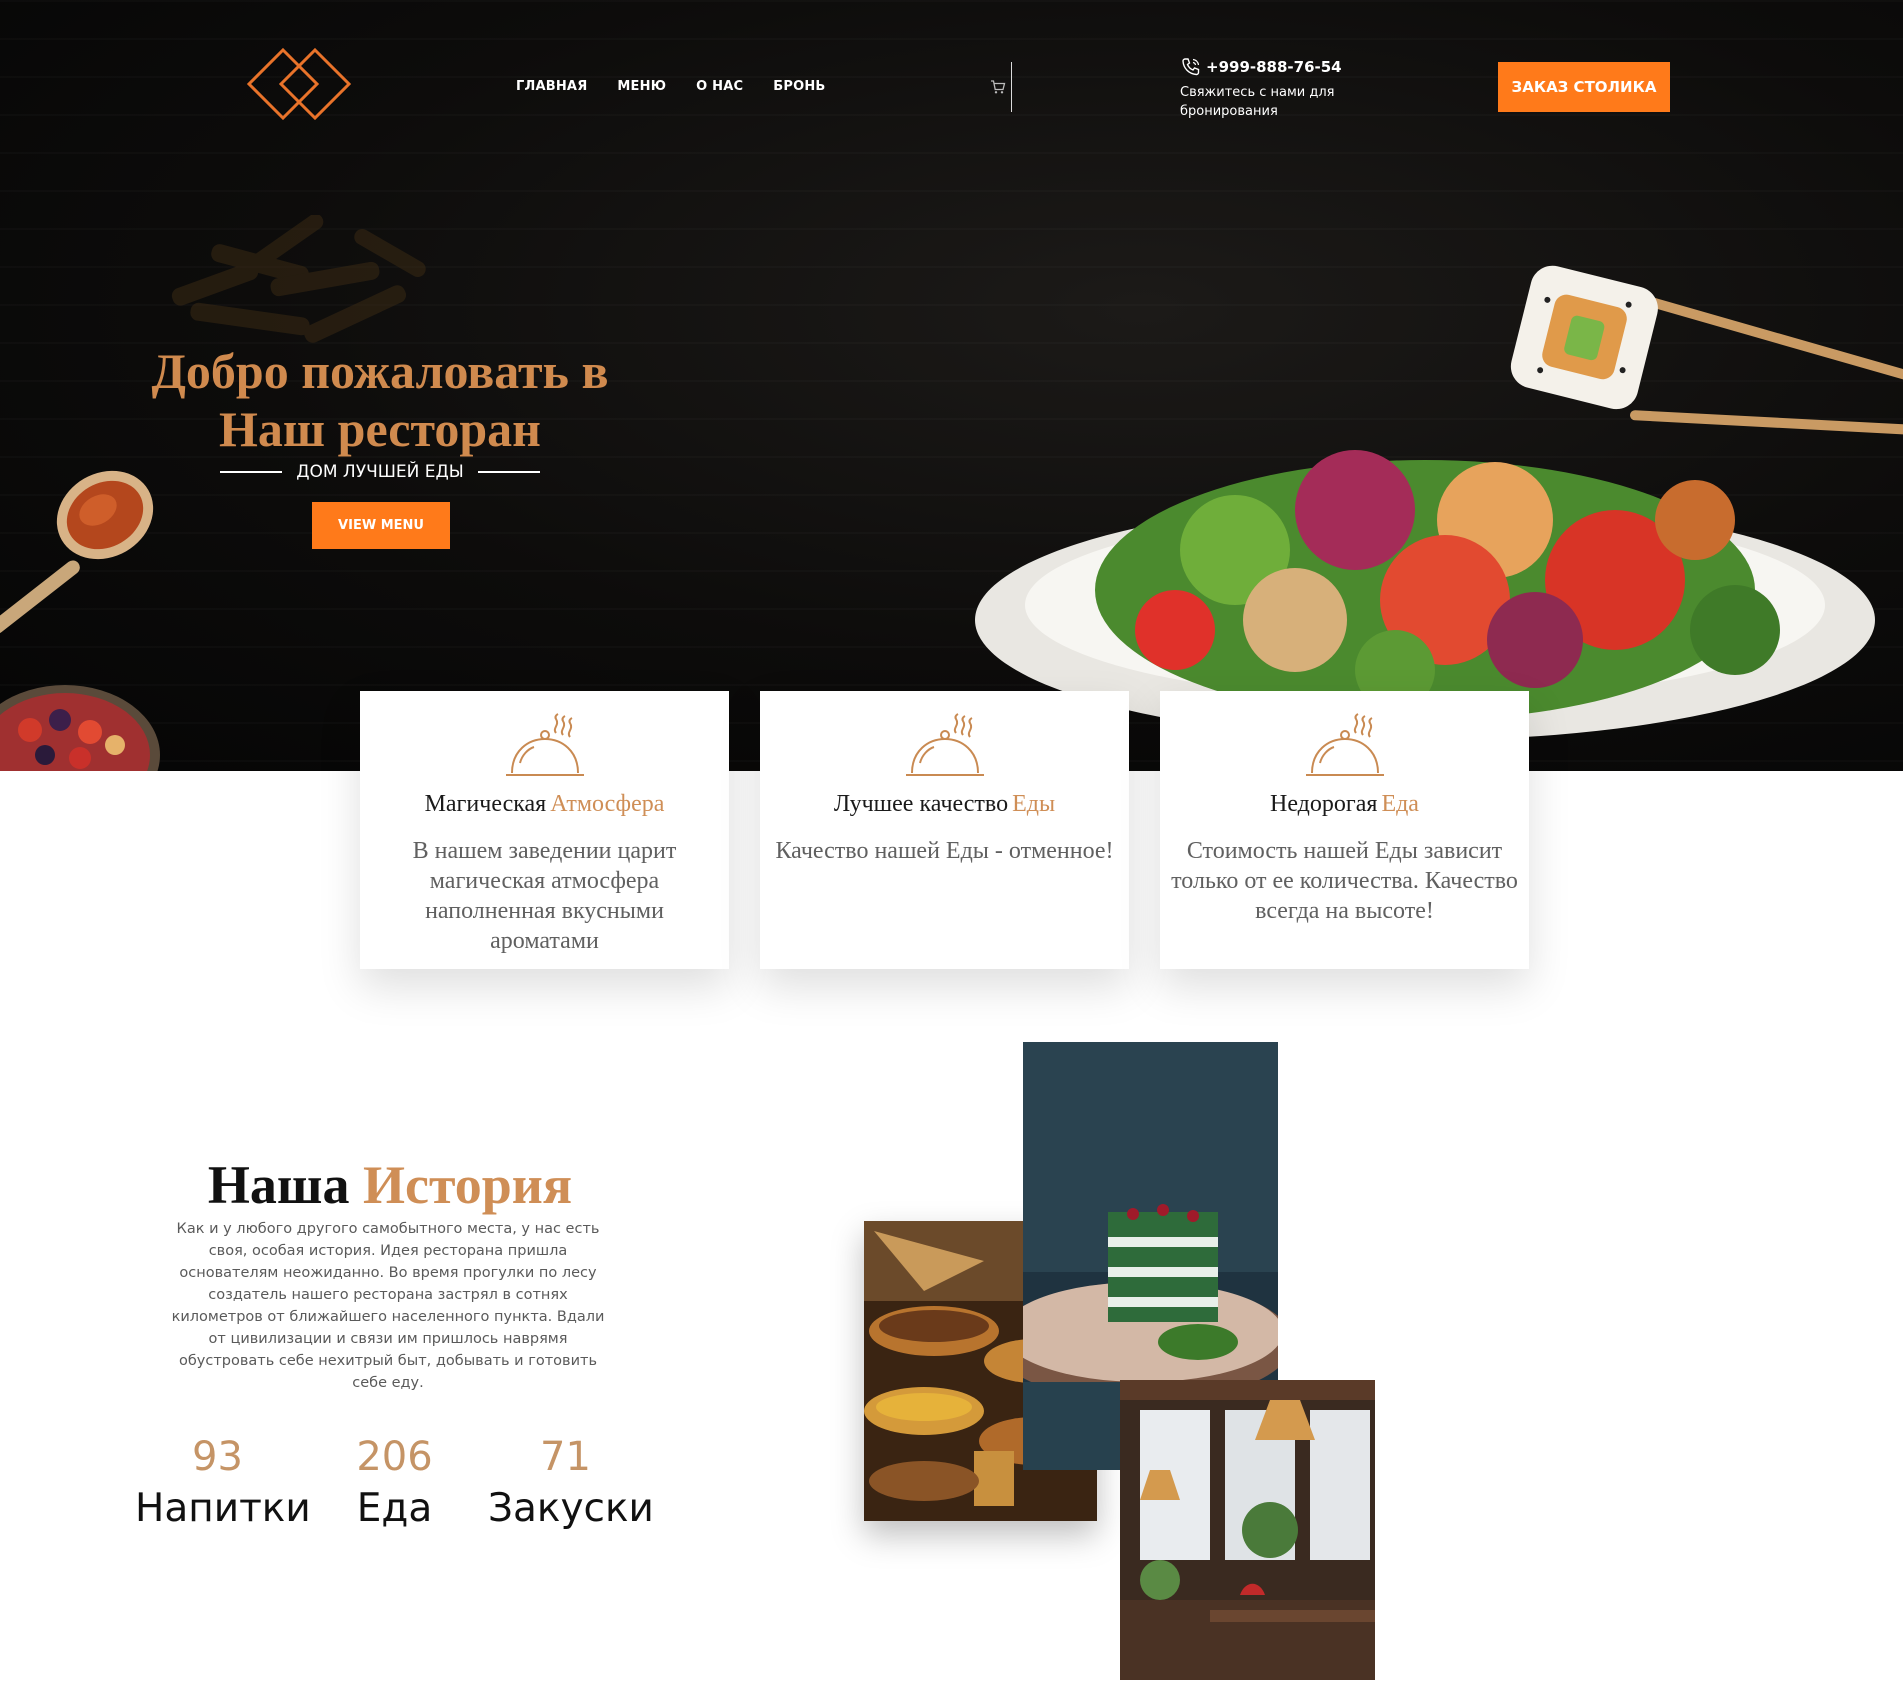 The width and height of the screenshot is (1903, 1695). I want to click on stat-label: Закуски, so click(571, 1508).